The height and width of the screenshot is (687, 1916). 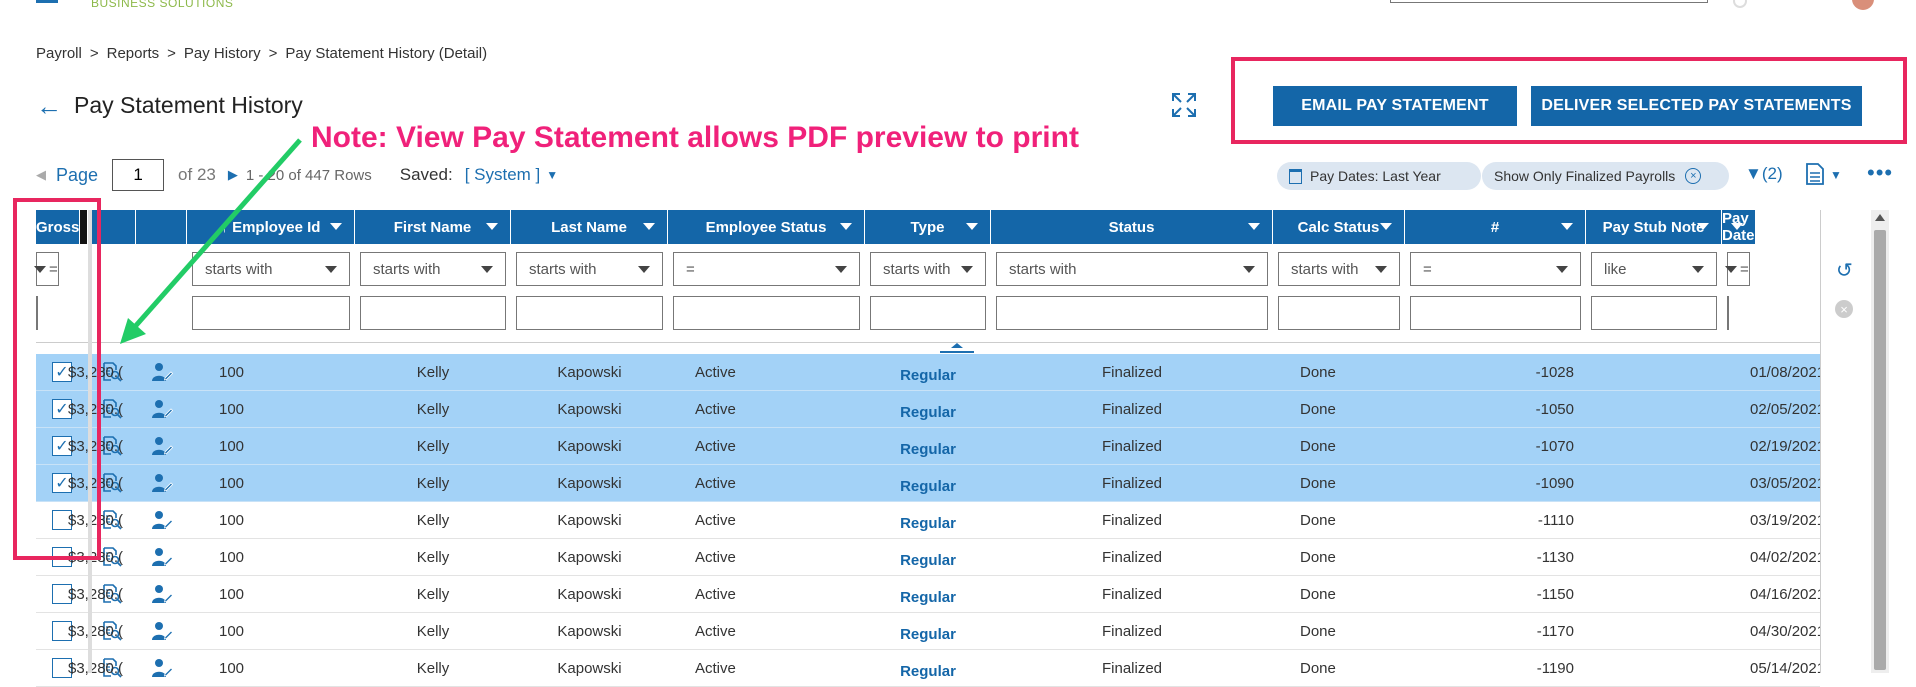 I want to click on column-header-calc_status: Calc Status, so click(x=1339, y=227).